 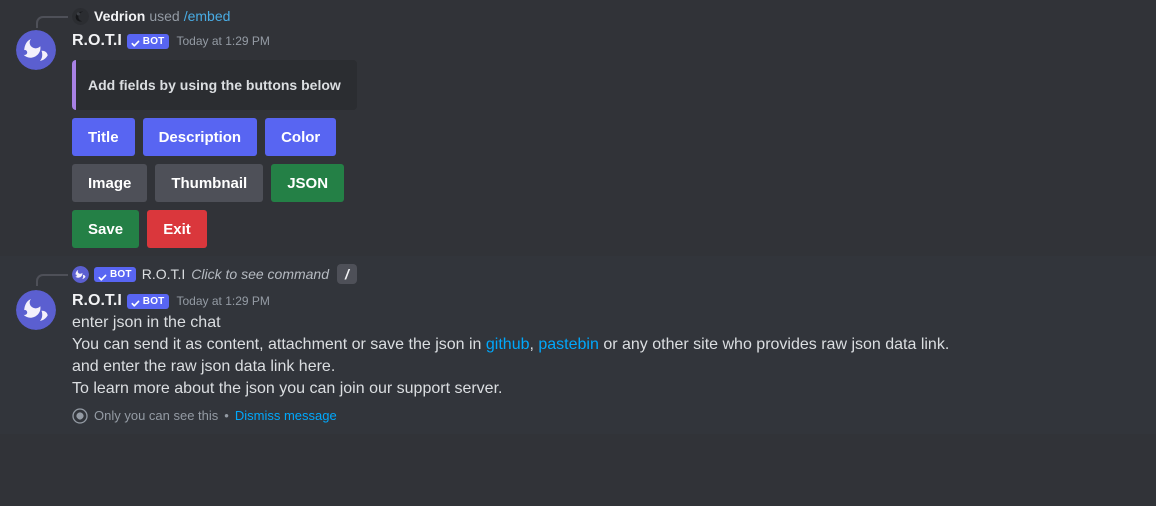 I want to click on button-row-3: Save Exit, so click(x=606, y=229).